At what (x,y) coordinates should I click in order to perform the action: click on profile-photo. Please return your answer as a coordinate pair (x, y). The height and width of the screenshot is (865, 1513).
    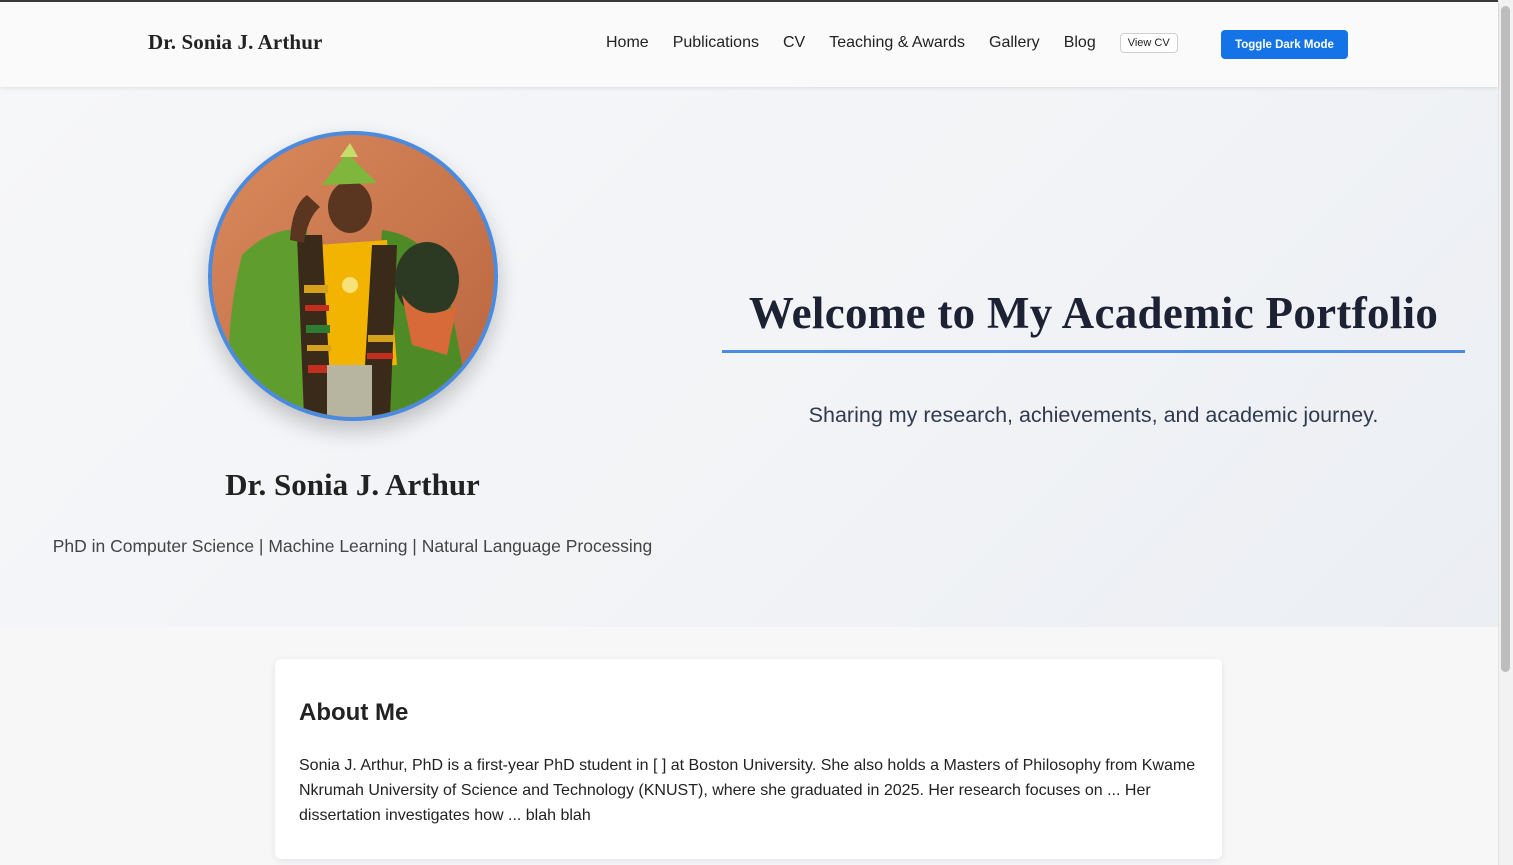
    Looking at the image, I should click on (353, 276).